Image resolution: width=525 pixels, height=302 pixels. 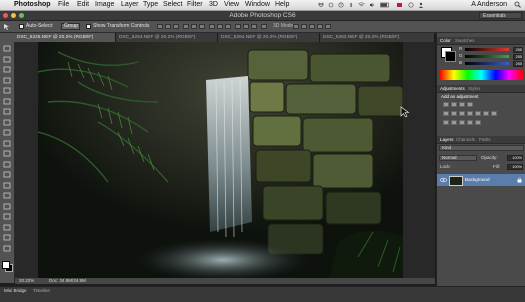 What do you see at coordinates (470, 113) in the screenshot?
I see `black-white-icon` at bounding box center [470, 113].